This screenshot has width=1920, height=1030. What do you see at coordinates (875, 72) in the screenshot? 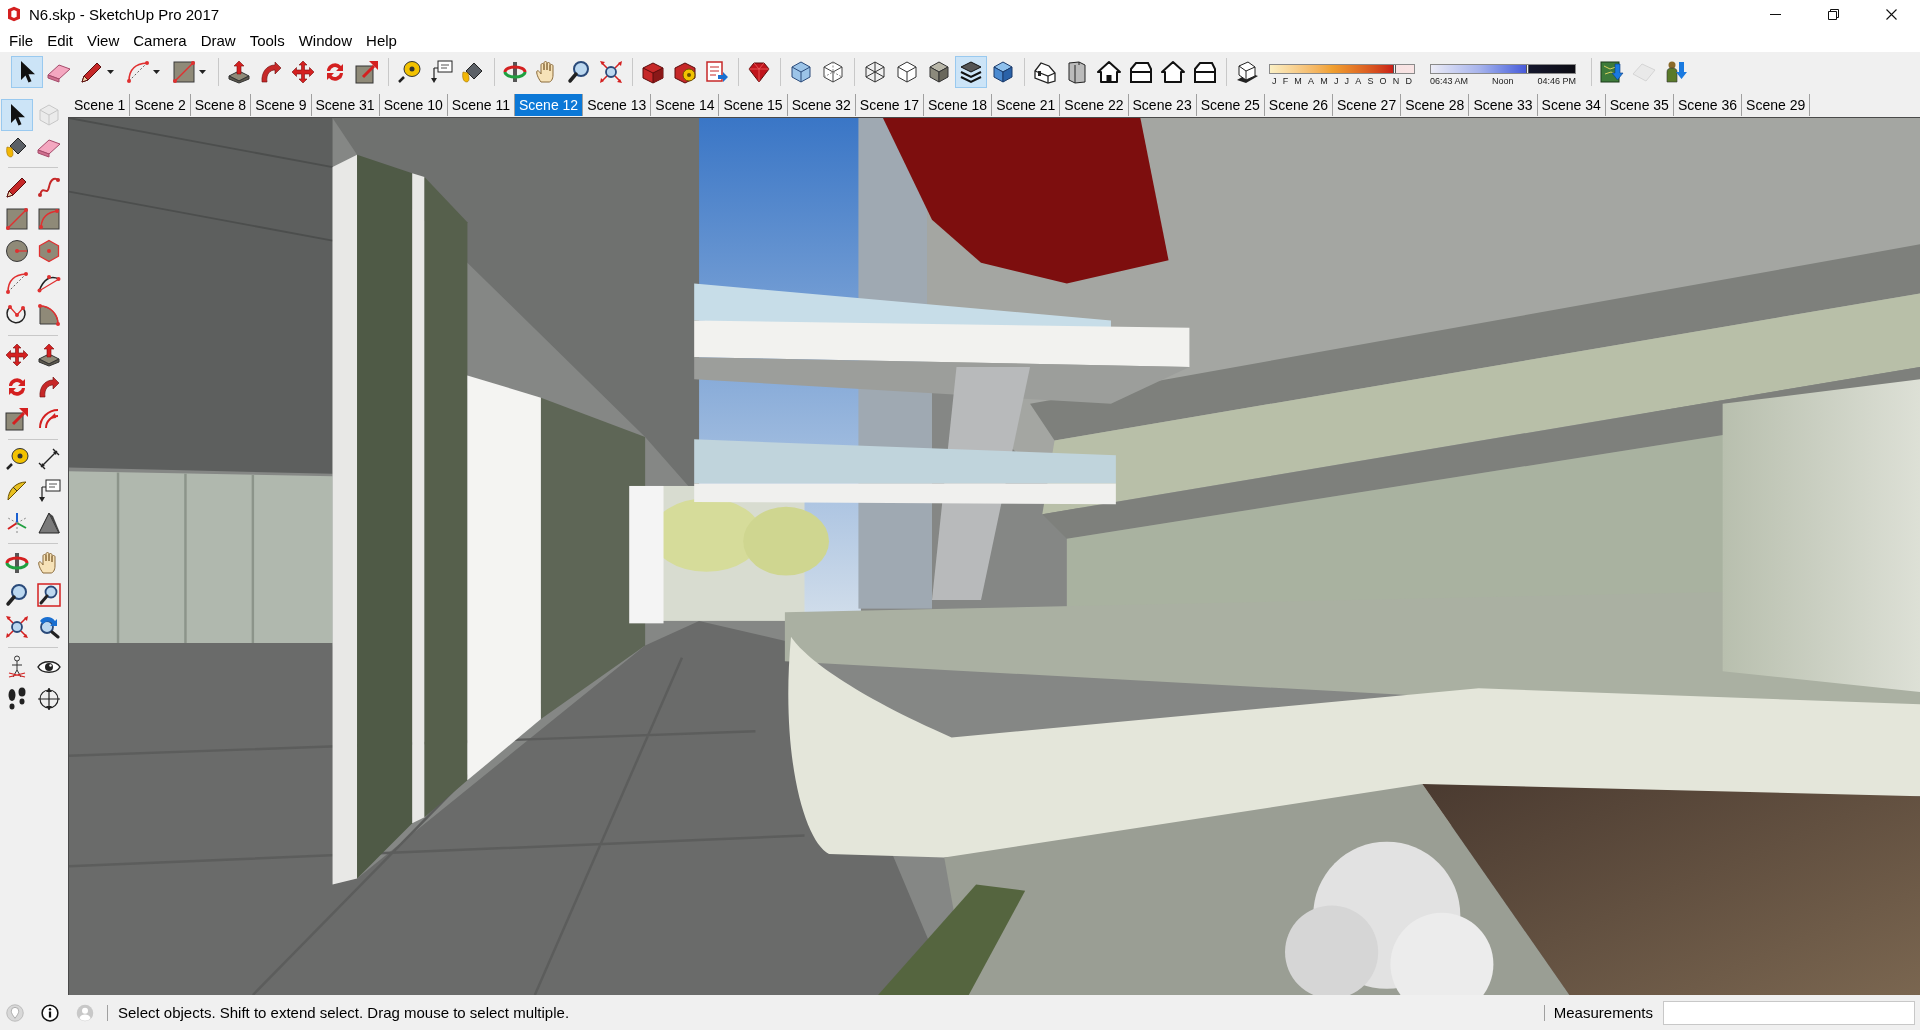
I see `wire-cube-icon` at bounding box center [875, 72].